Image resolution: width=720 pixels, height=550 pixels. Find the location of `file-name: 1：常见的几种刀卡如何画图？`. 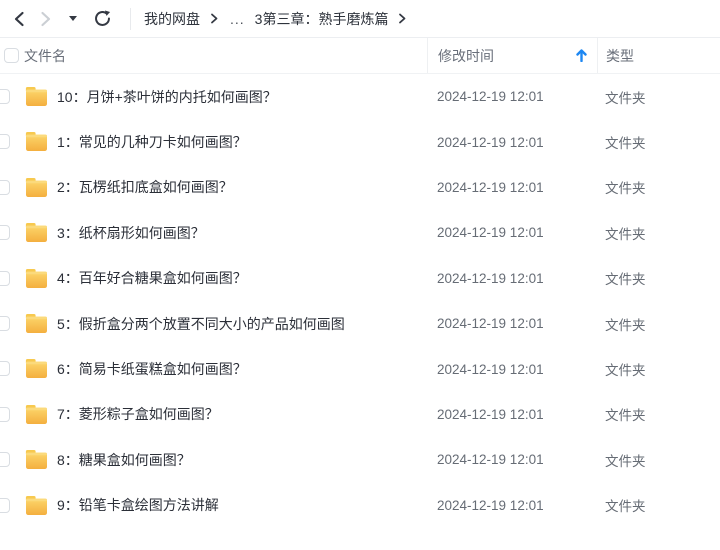

file-name: 1：常见的几种刀卡如何画图？ is located at coordinates (152, 142).